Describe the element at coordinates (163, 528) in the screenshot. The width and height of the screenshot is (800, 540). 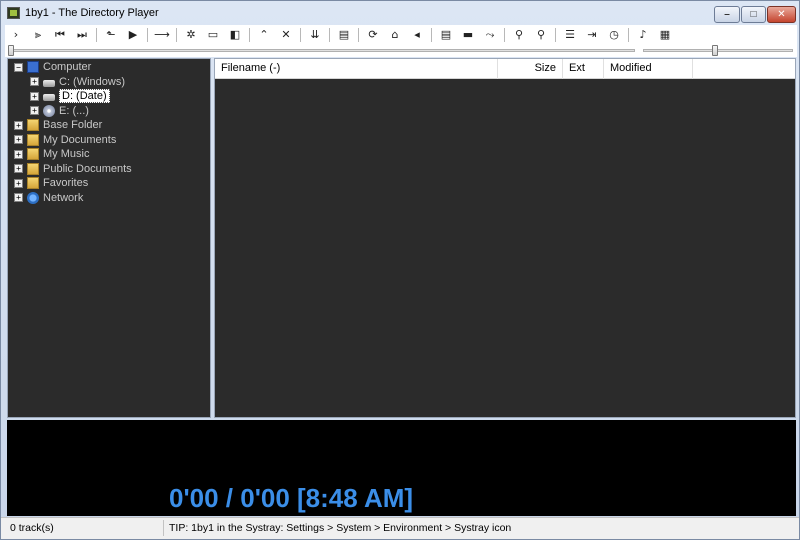
I see `status-divider` at that location.